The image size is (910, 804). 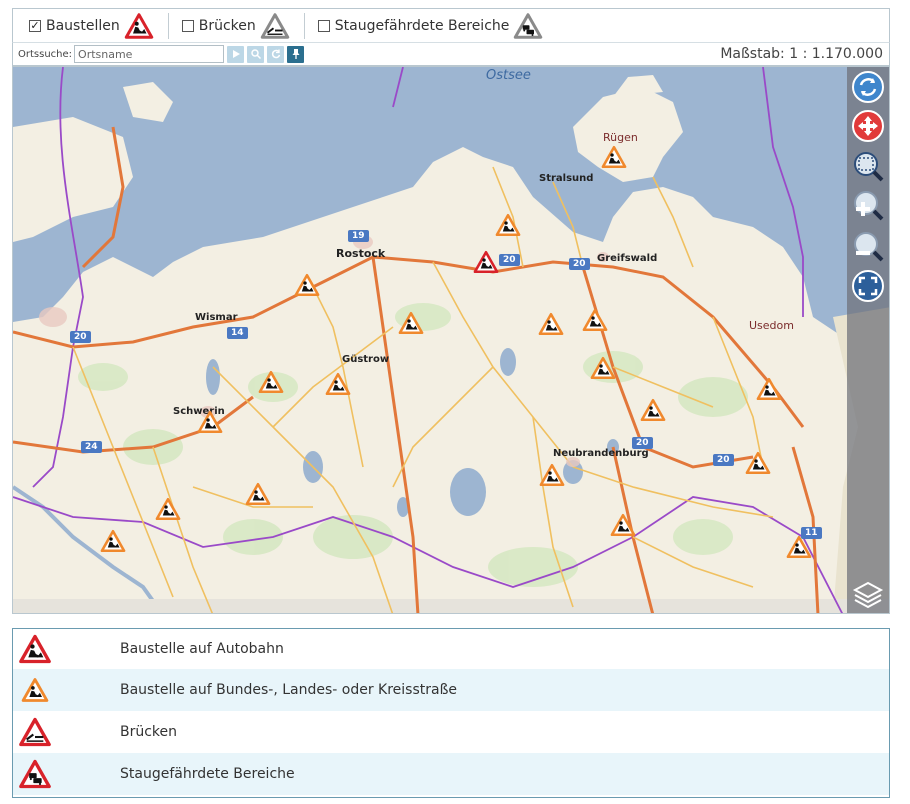 I want to click on roadwork-autobahn-marker, so click(x=486, y=262).